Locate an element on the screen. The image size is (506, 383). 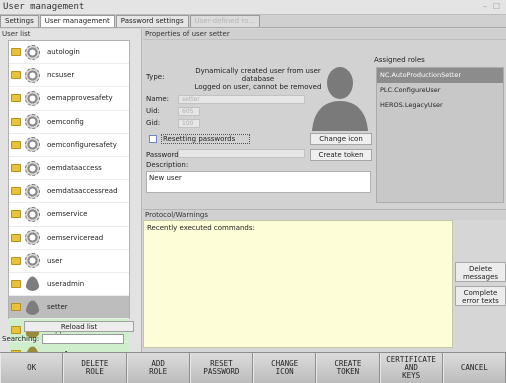
user-list-item: oemservice is located at coordinates (69, 215).